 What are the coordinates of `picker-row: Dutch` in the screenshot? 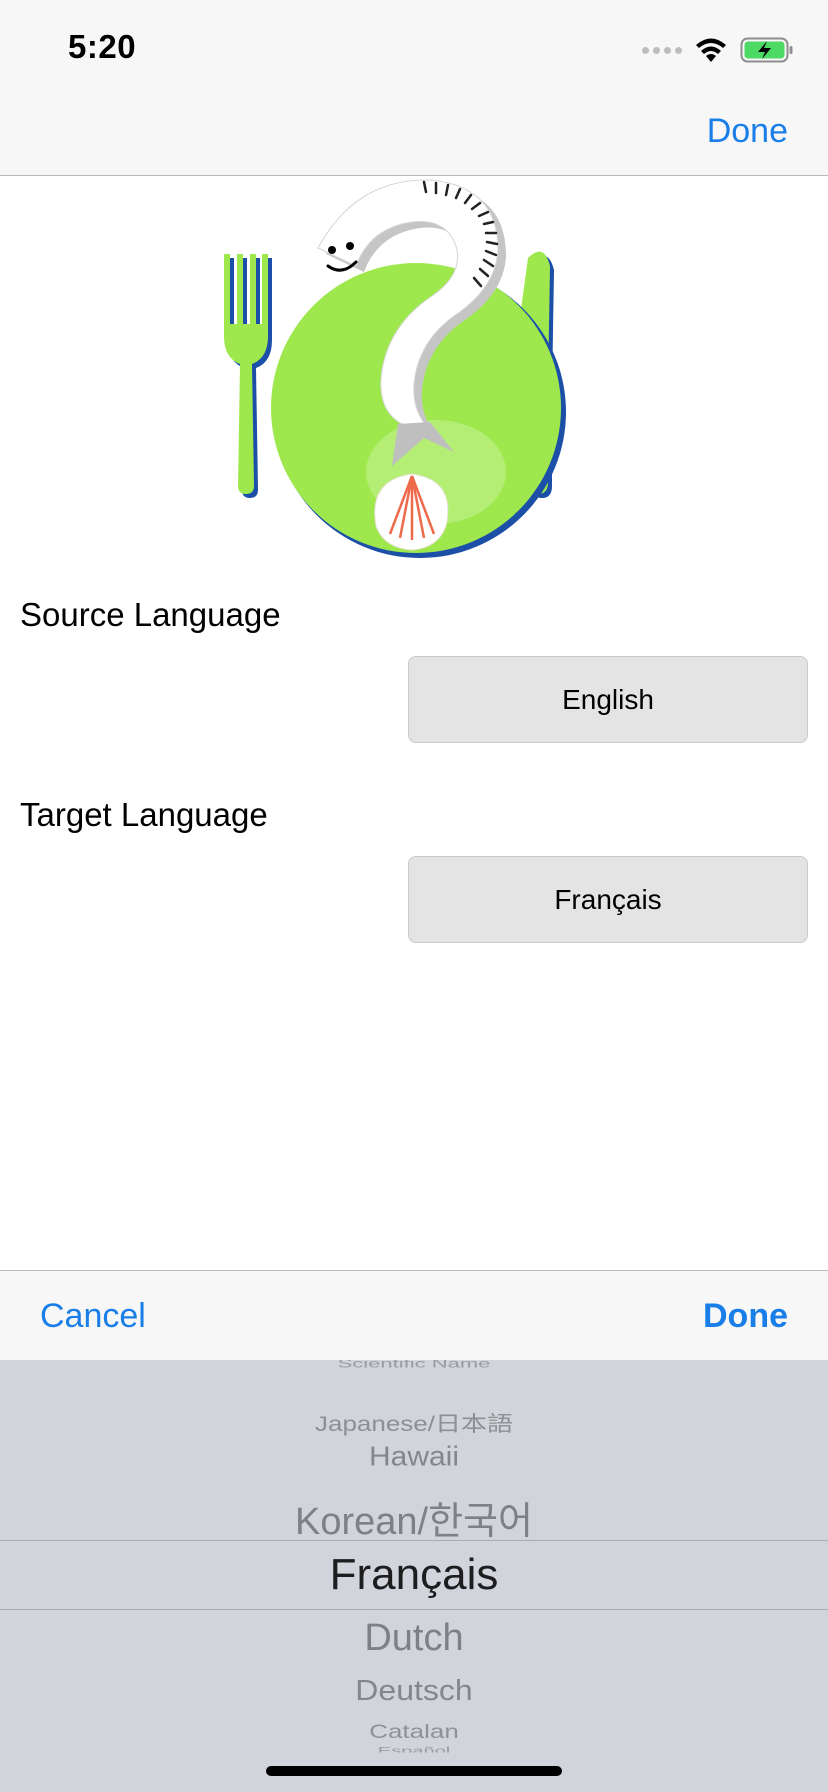 It's located at (414, 1638).